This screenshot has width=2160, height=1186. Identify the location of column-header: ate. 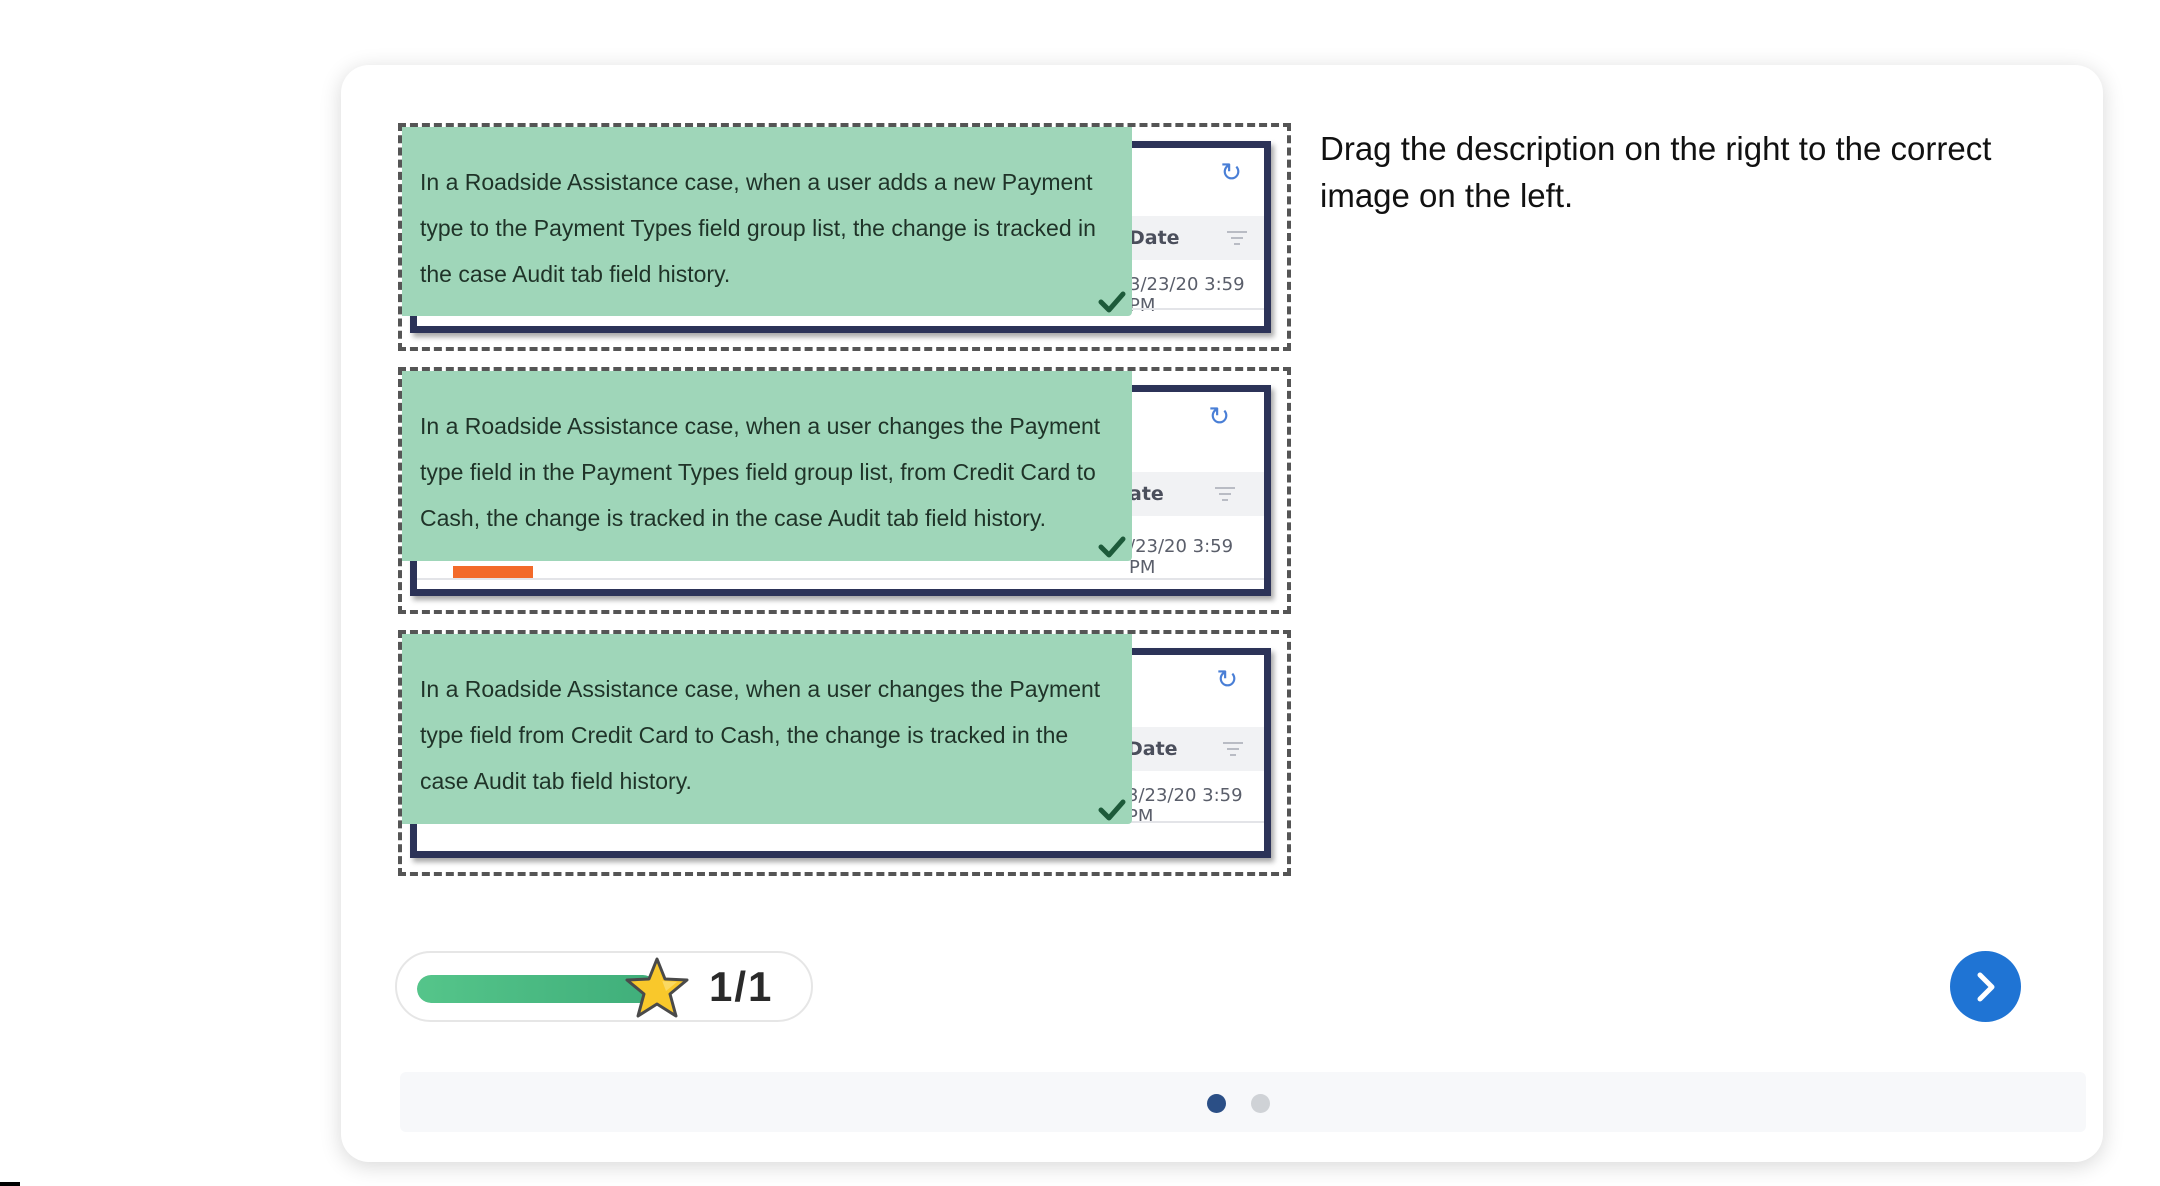
(1146, 494).